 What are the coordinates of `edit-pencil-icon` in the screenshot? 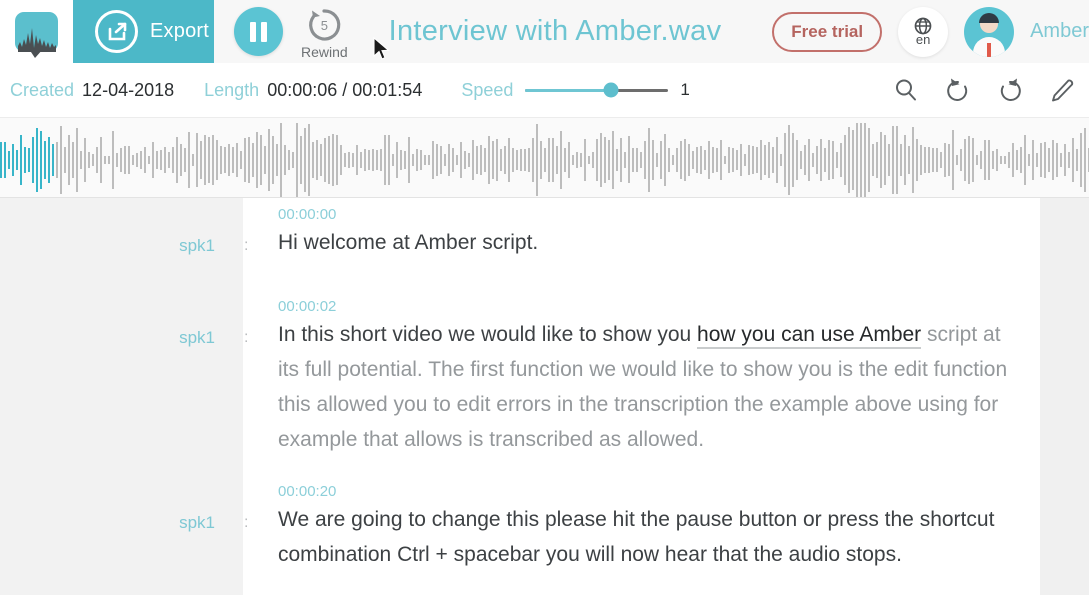 It's located at (1062, 90).